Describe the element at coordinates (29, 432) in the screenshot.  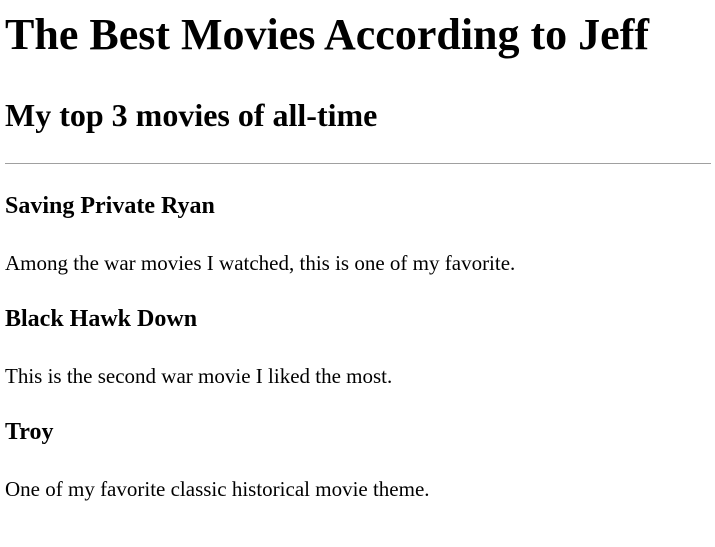
I see `movie-title: Troy` at that location.